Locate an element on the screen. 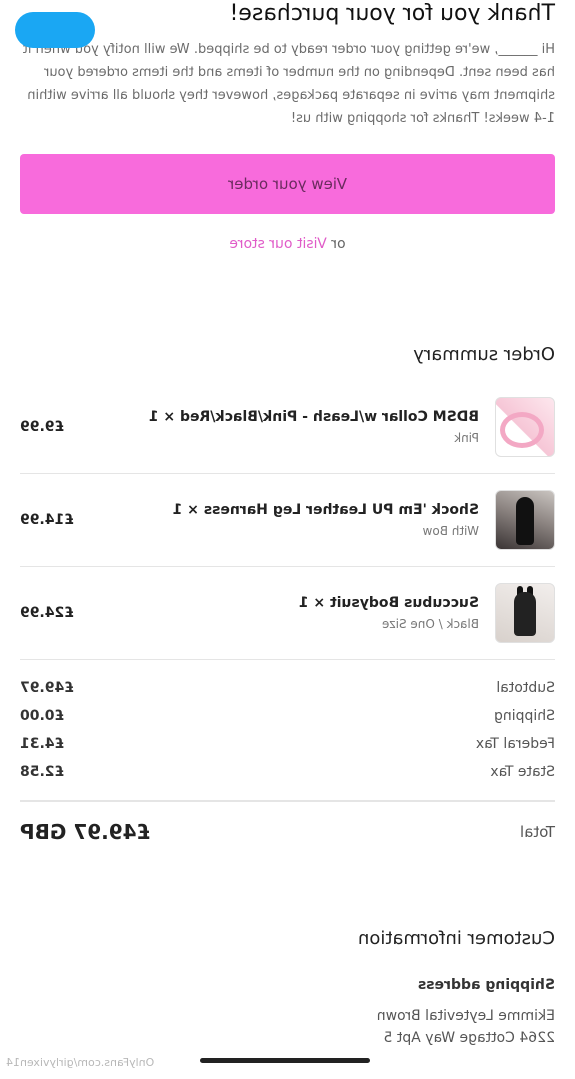 Image resolution: width=575 pixels, height=1079 pixels. total-row: Total £49.97 GBP is located at coordinates (287, 822).